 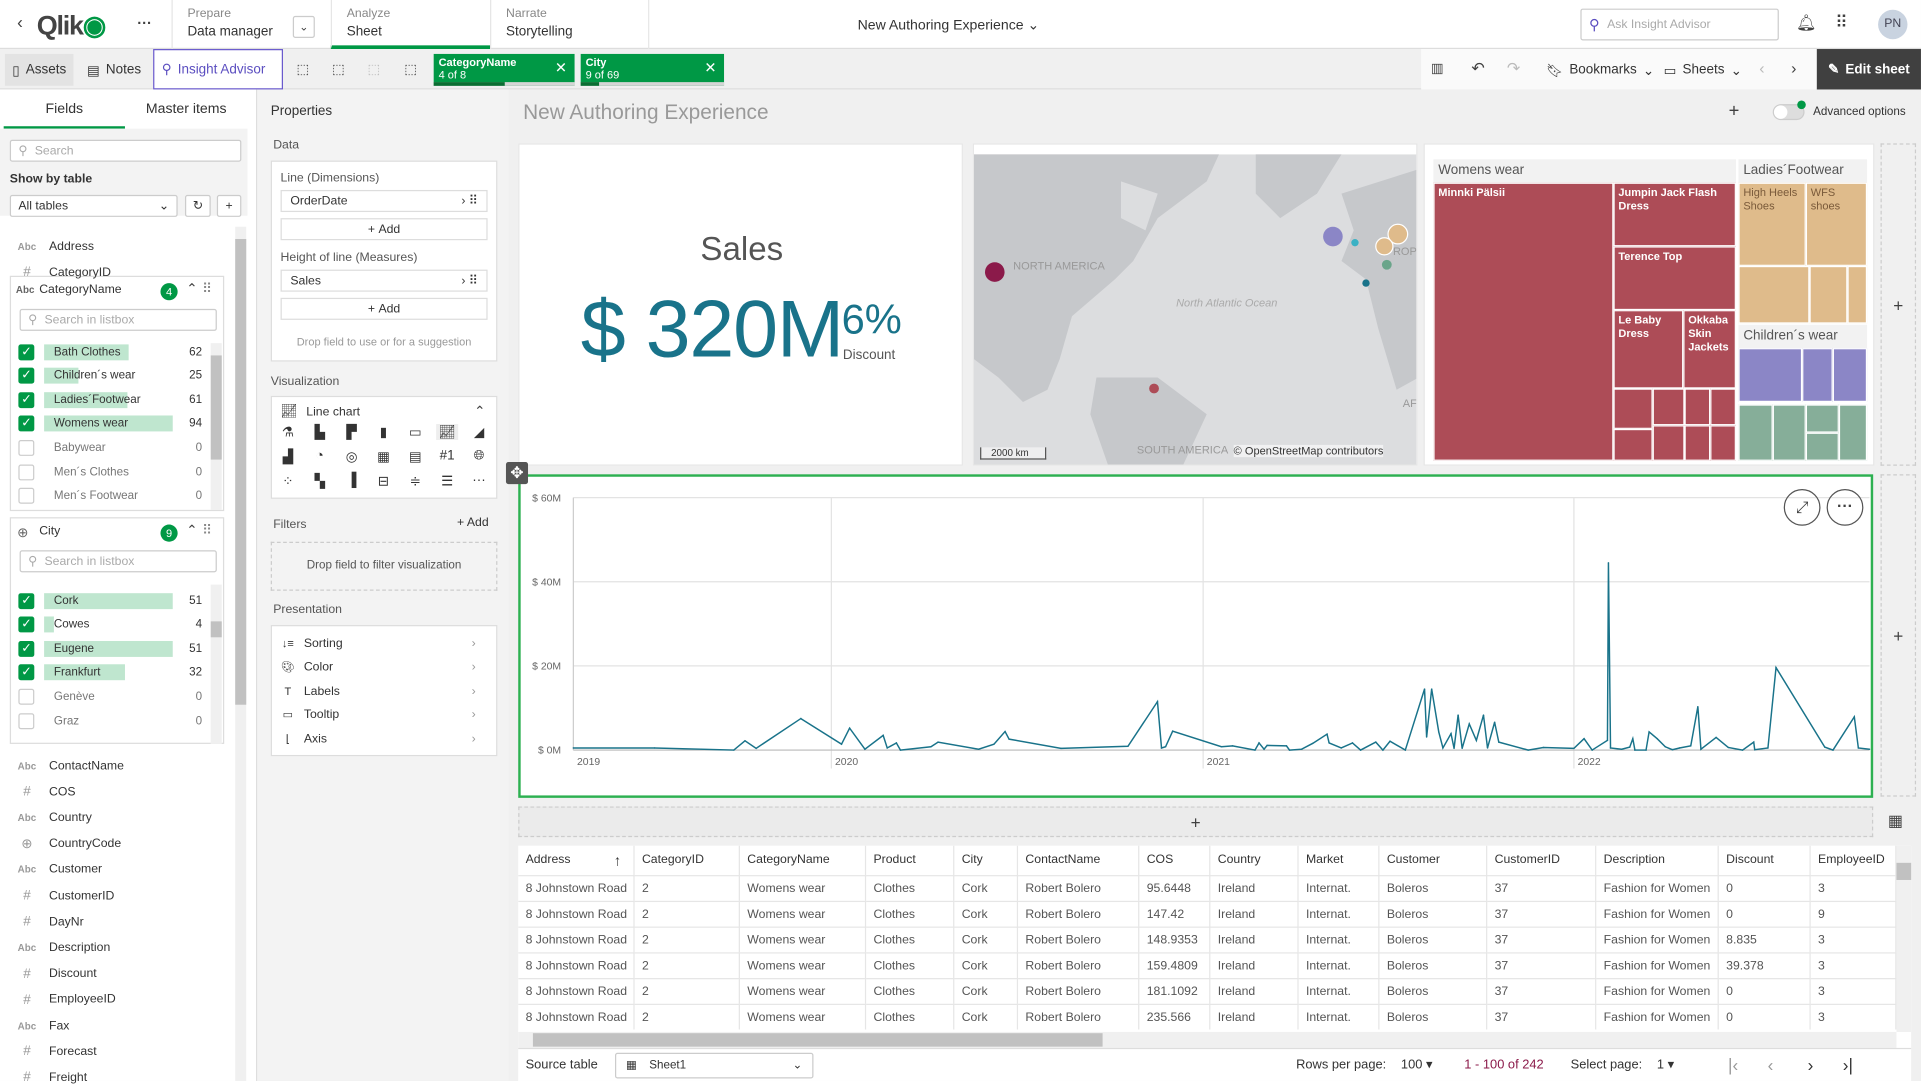 What do you see at coordinates (561, 67) in the screenshot?
I see `close-icon: ✕` at bounding box center [561, 67].